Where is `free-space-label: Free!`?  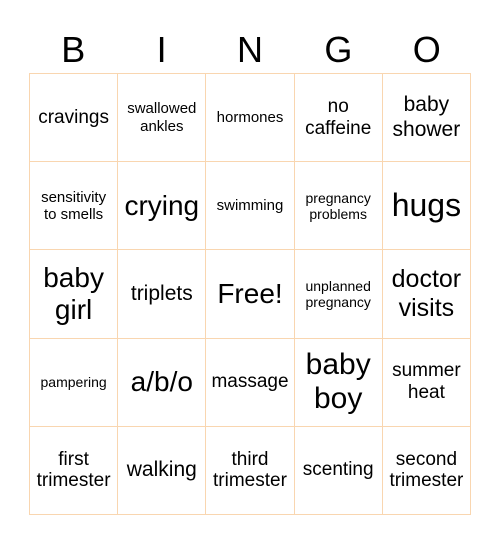 free-space-label: Free! is located at coordinates (250, 293).